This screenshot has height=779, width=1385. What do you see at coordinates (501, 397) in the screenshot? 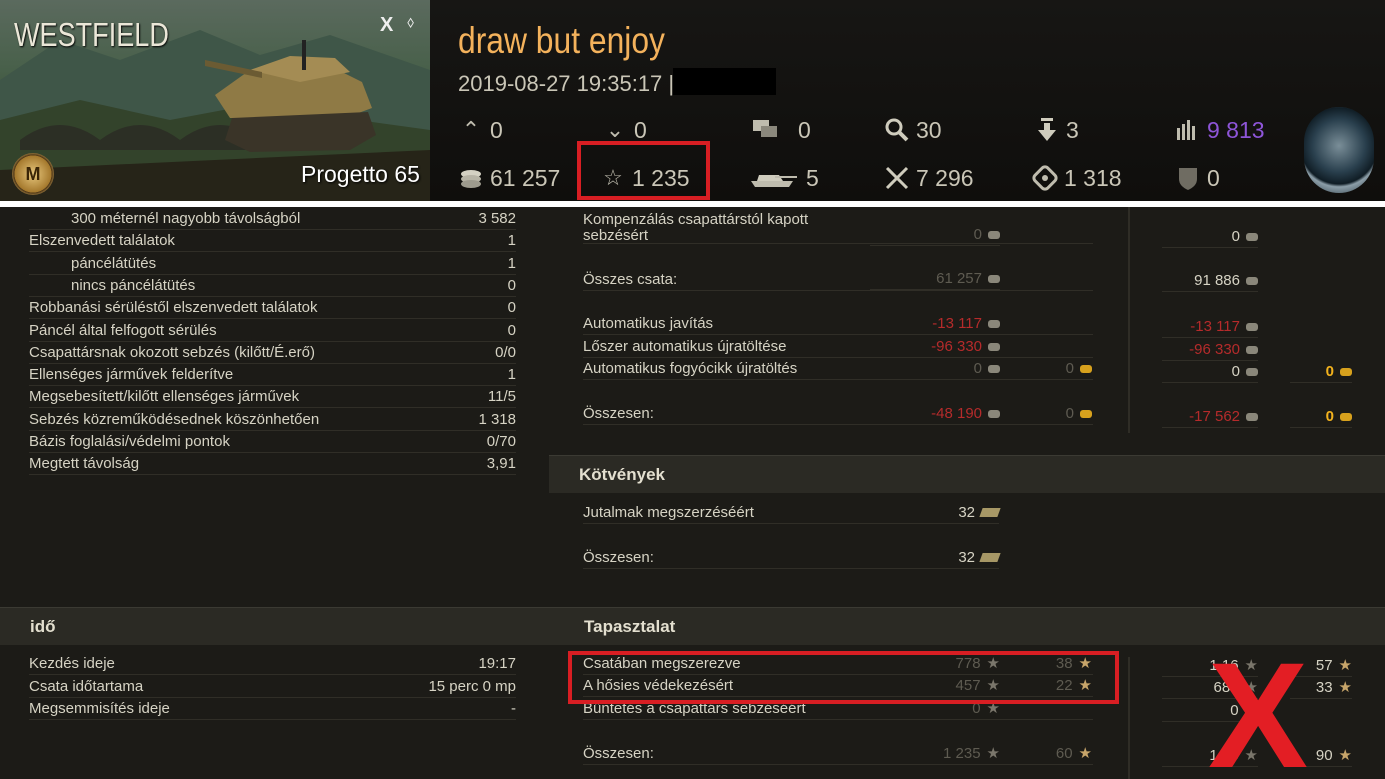
I see `stat-value: 11/5` at bounding box center [501, 397].